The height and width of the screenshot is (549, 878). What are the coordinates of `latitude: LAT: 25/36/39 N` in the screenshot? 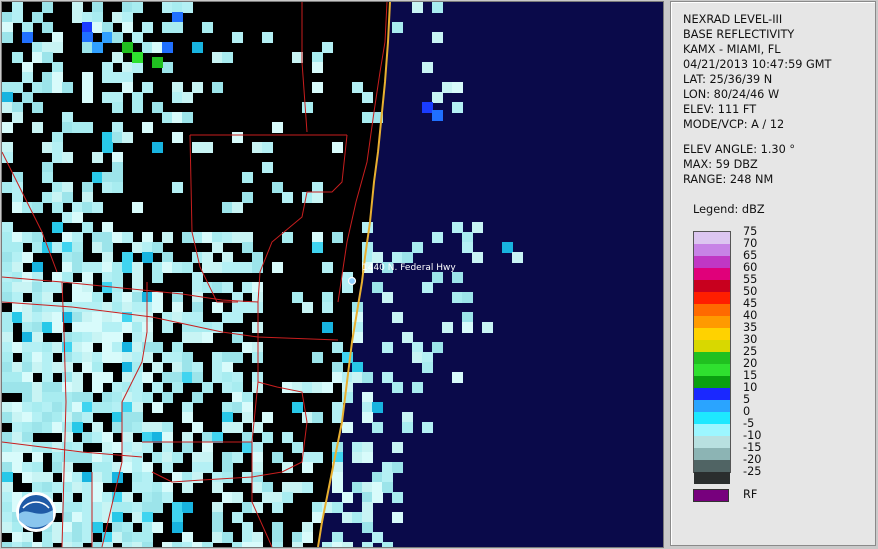 It's located at (728, 79).